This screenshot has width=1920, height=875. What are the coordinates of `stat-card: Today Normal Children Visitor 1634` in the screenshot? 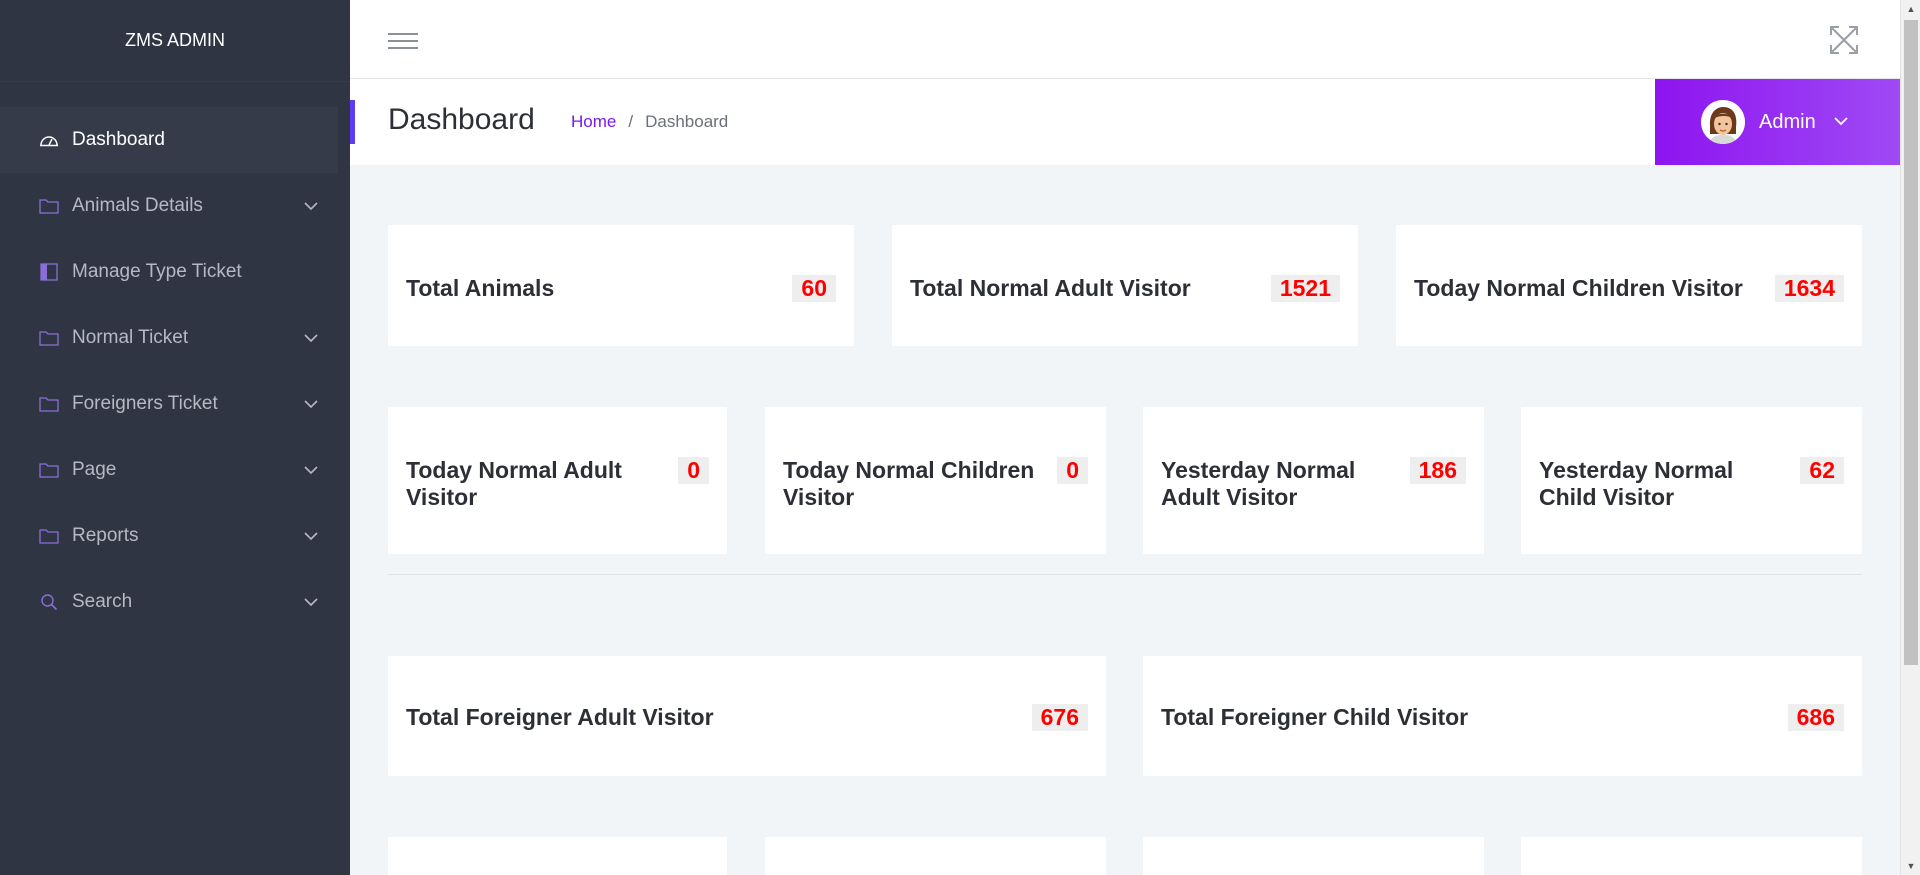 It's located at (1629, 285).